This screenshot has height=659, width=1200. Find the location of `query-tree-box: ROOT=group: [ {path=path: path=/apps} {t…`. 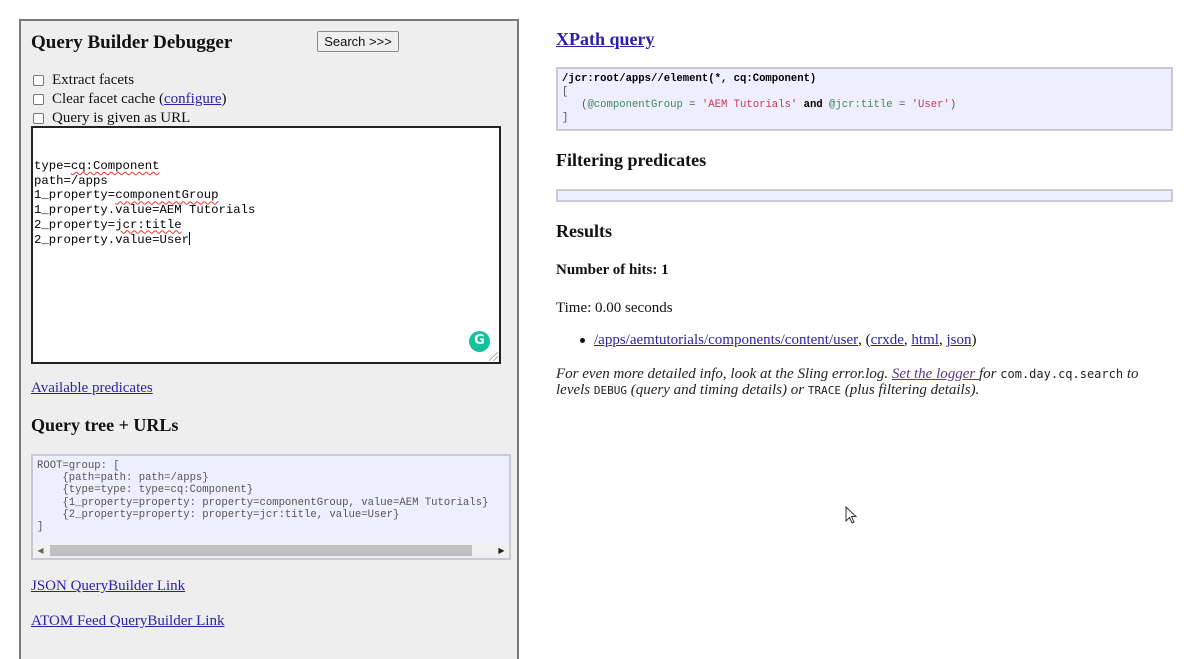

query-tree-box: ROOT=group: [ {path=path: path=/apps} {t… is located at coordinates (271, 507).